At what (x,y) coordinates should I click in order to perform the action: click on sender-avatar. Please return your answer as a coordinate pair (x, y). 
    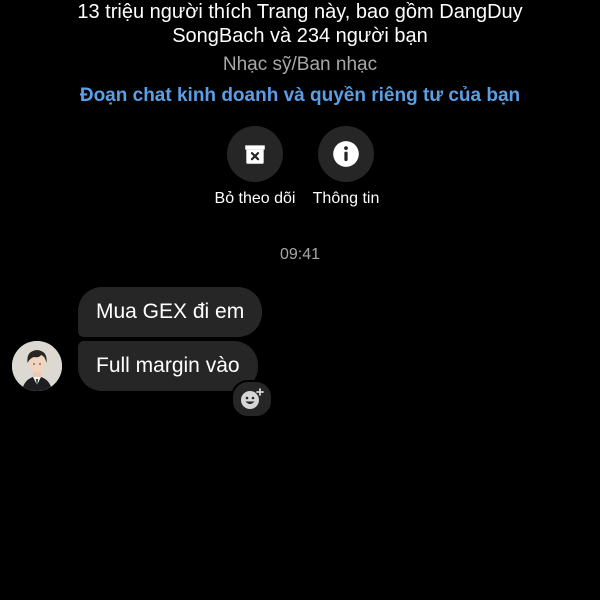
    Looking at the image, I should click on (37, 366).